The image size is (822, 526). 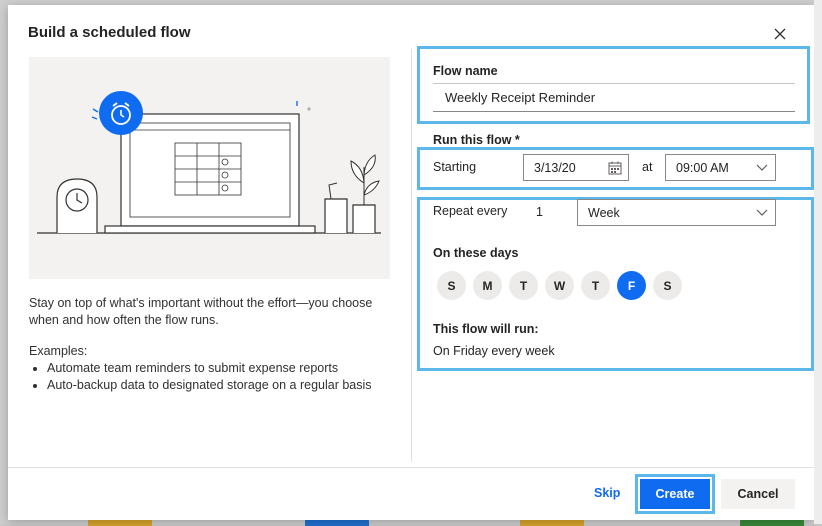 What do you see at coordinates (614, 98) in the screenshot?
I see `flow-name-input` at bounding box center [614, 98].